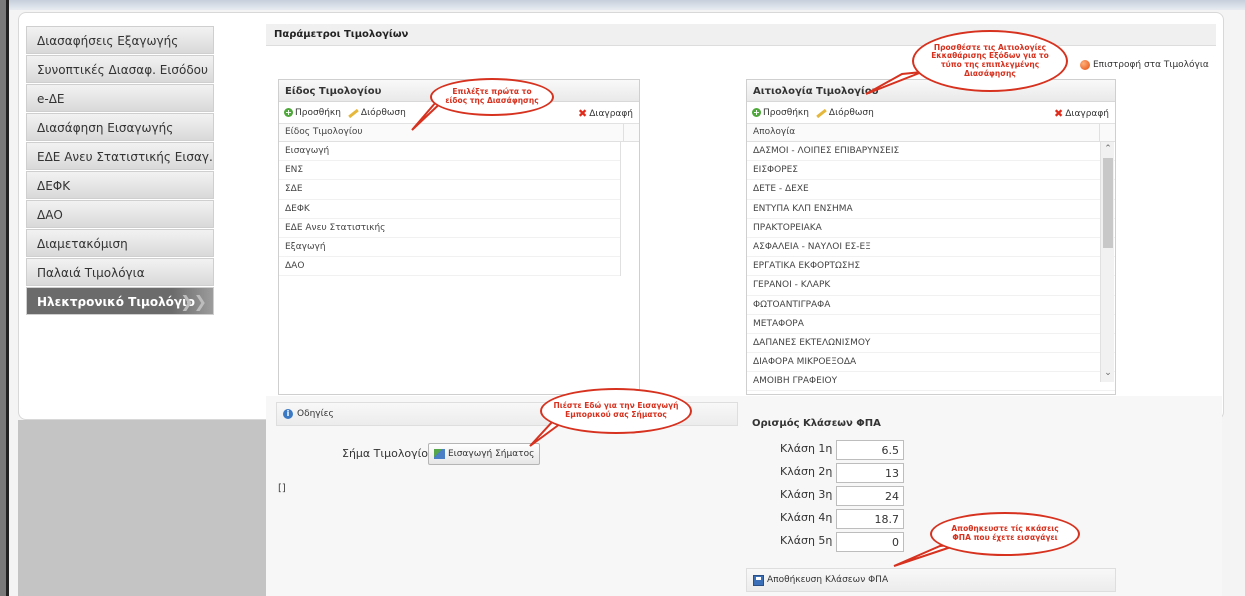  Describe the element at coordinates (324, 132) in the screenshot. I see `column-header-label: Είδος Τιμολογίου` at that location.